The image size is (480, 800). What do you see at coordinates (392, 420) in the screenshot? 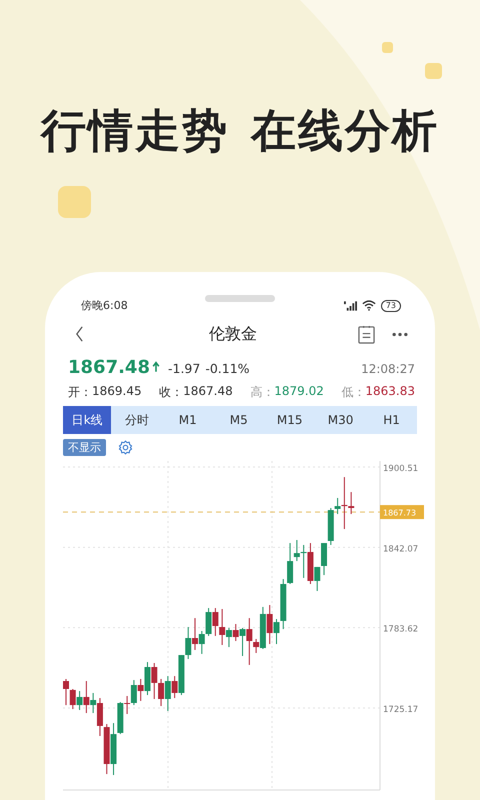
I see `period-tab: H1` at bounding box center [392, 420].